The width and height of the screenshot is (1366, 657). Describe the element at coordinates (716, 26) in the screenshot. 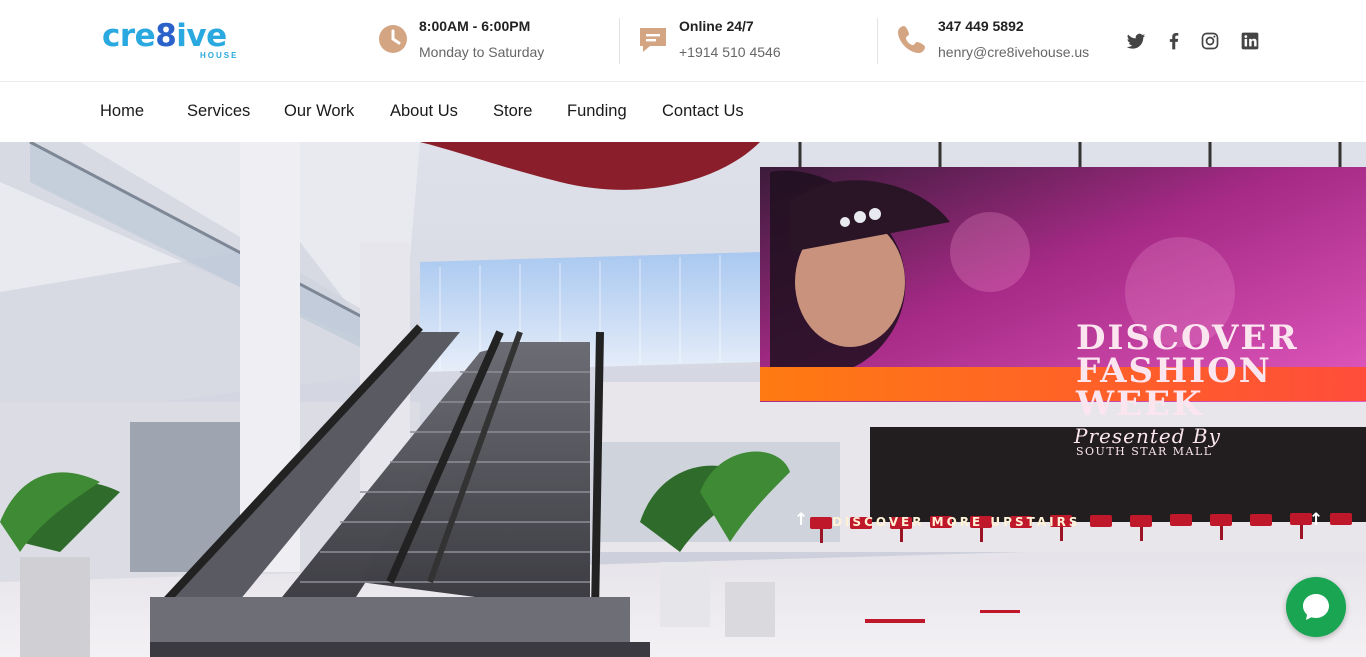

I see `online-label: Online 24/7` at that location.